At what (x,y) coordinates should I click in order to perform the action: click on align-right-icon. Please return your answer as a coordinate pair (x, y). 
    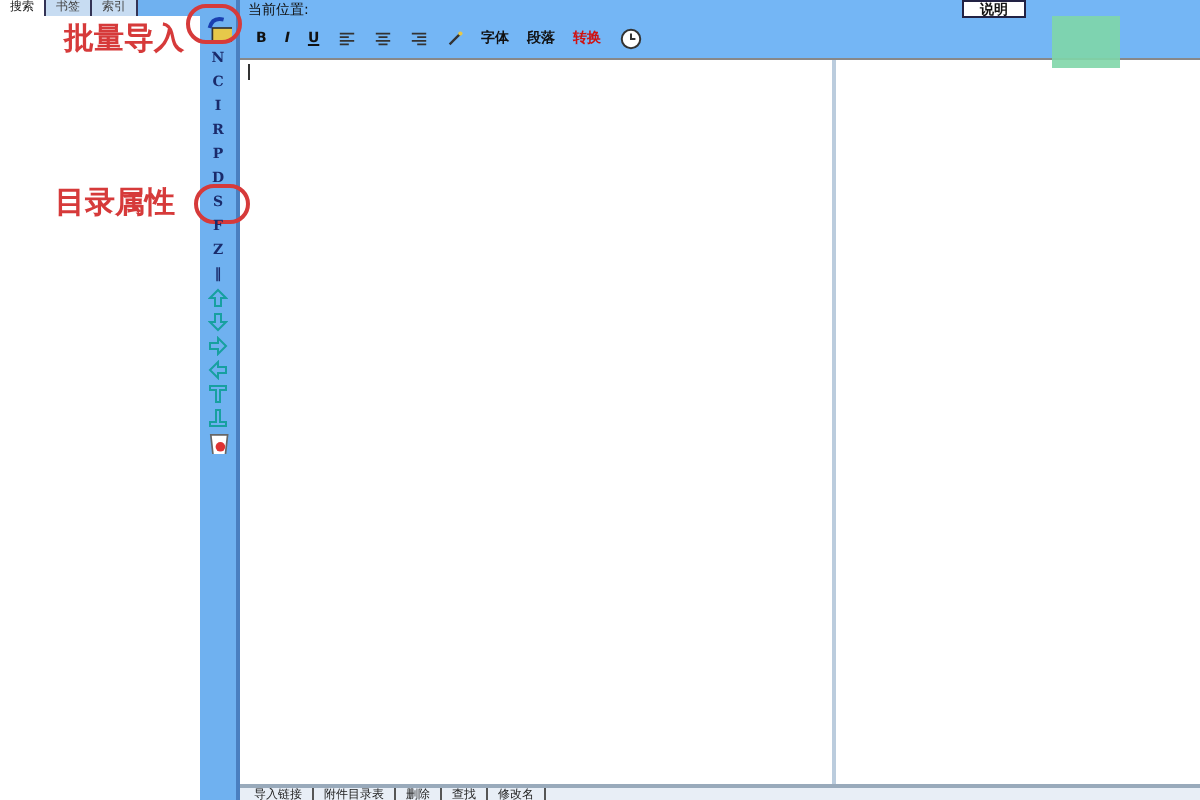
    Looking at the image, I should click on (418, 38).